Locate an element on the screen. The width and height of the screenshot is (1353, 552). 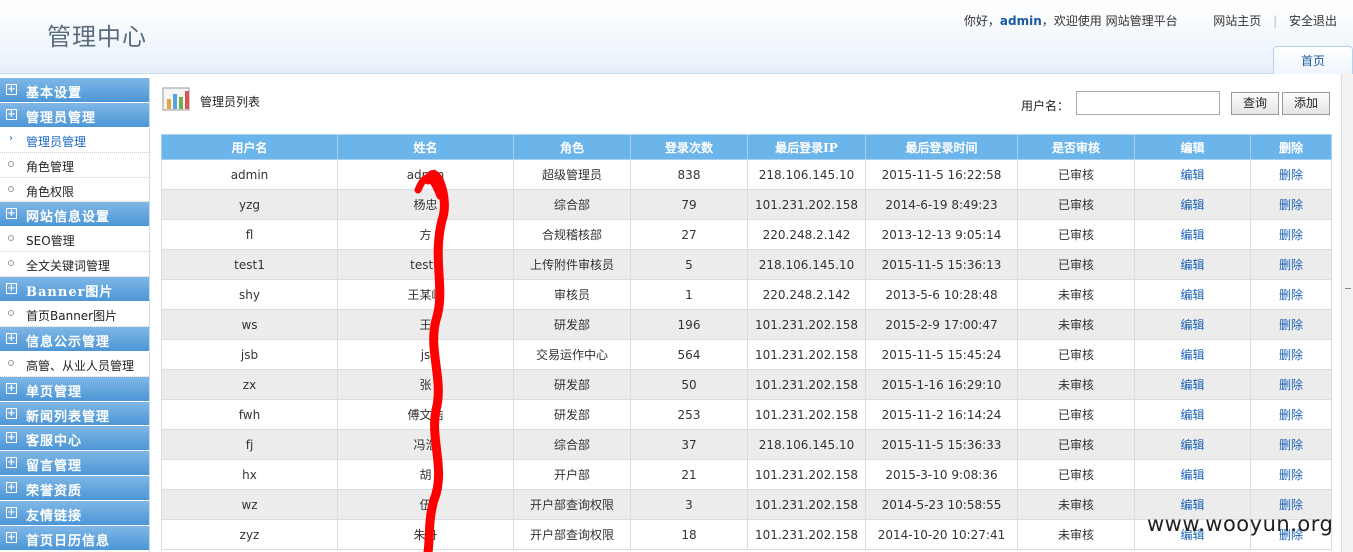
sidebar-section: + 信息公示管理 is located at coordinates (74, 339).